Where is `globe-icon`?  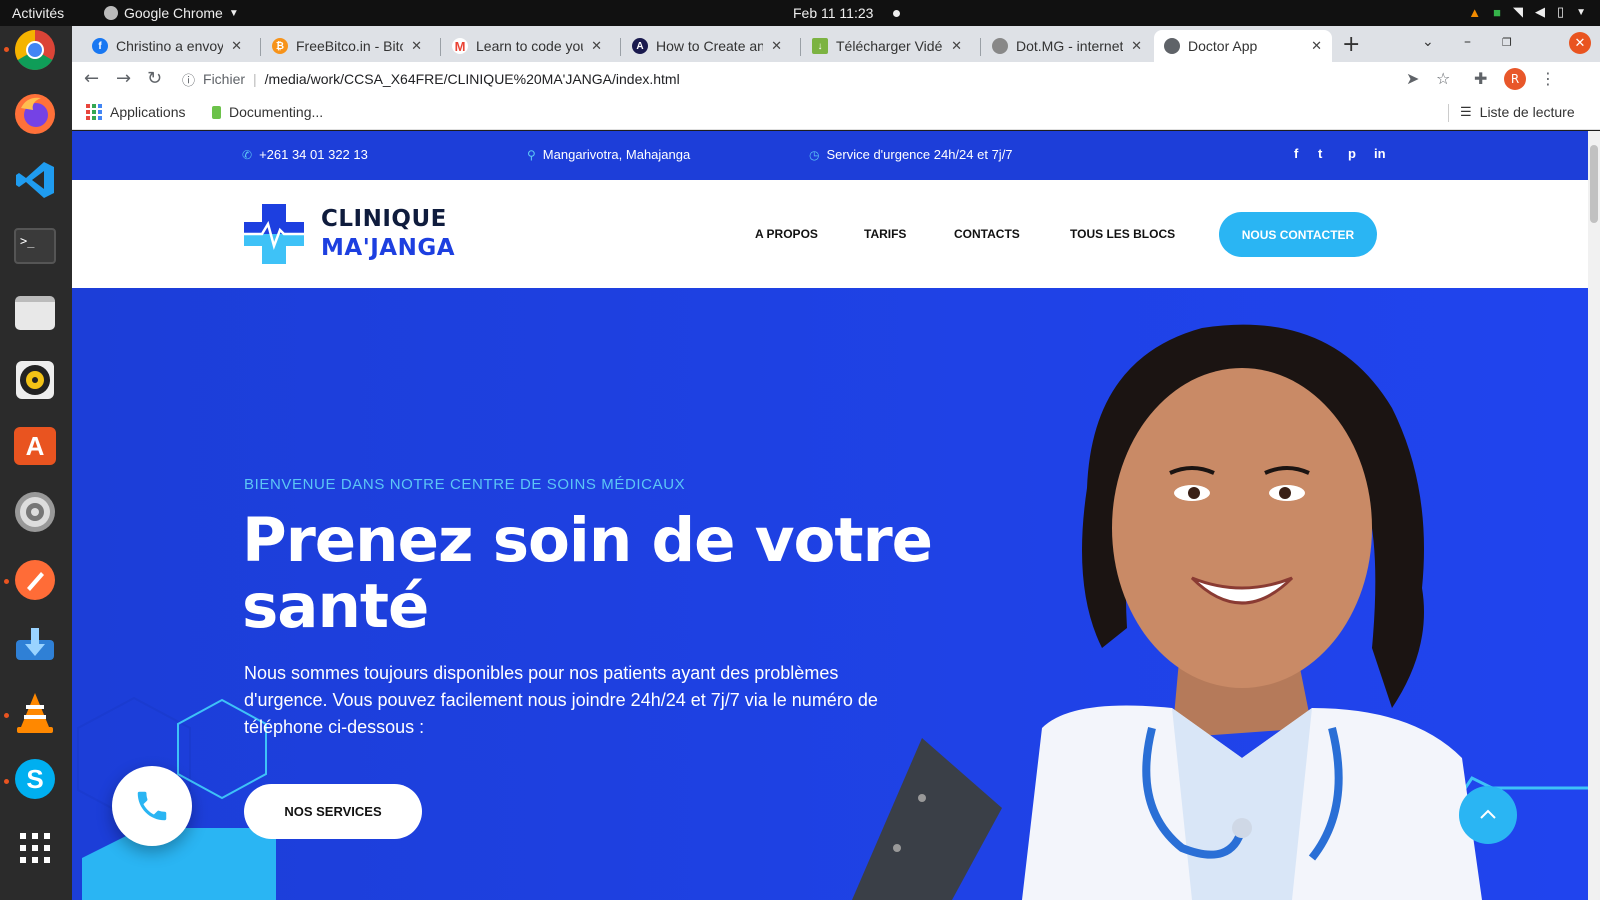
globe-icon is located at coordinates (1172, 46).